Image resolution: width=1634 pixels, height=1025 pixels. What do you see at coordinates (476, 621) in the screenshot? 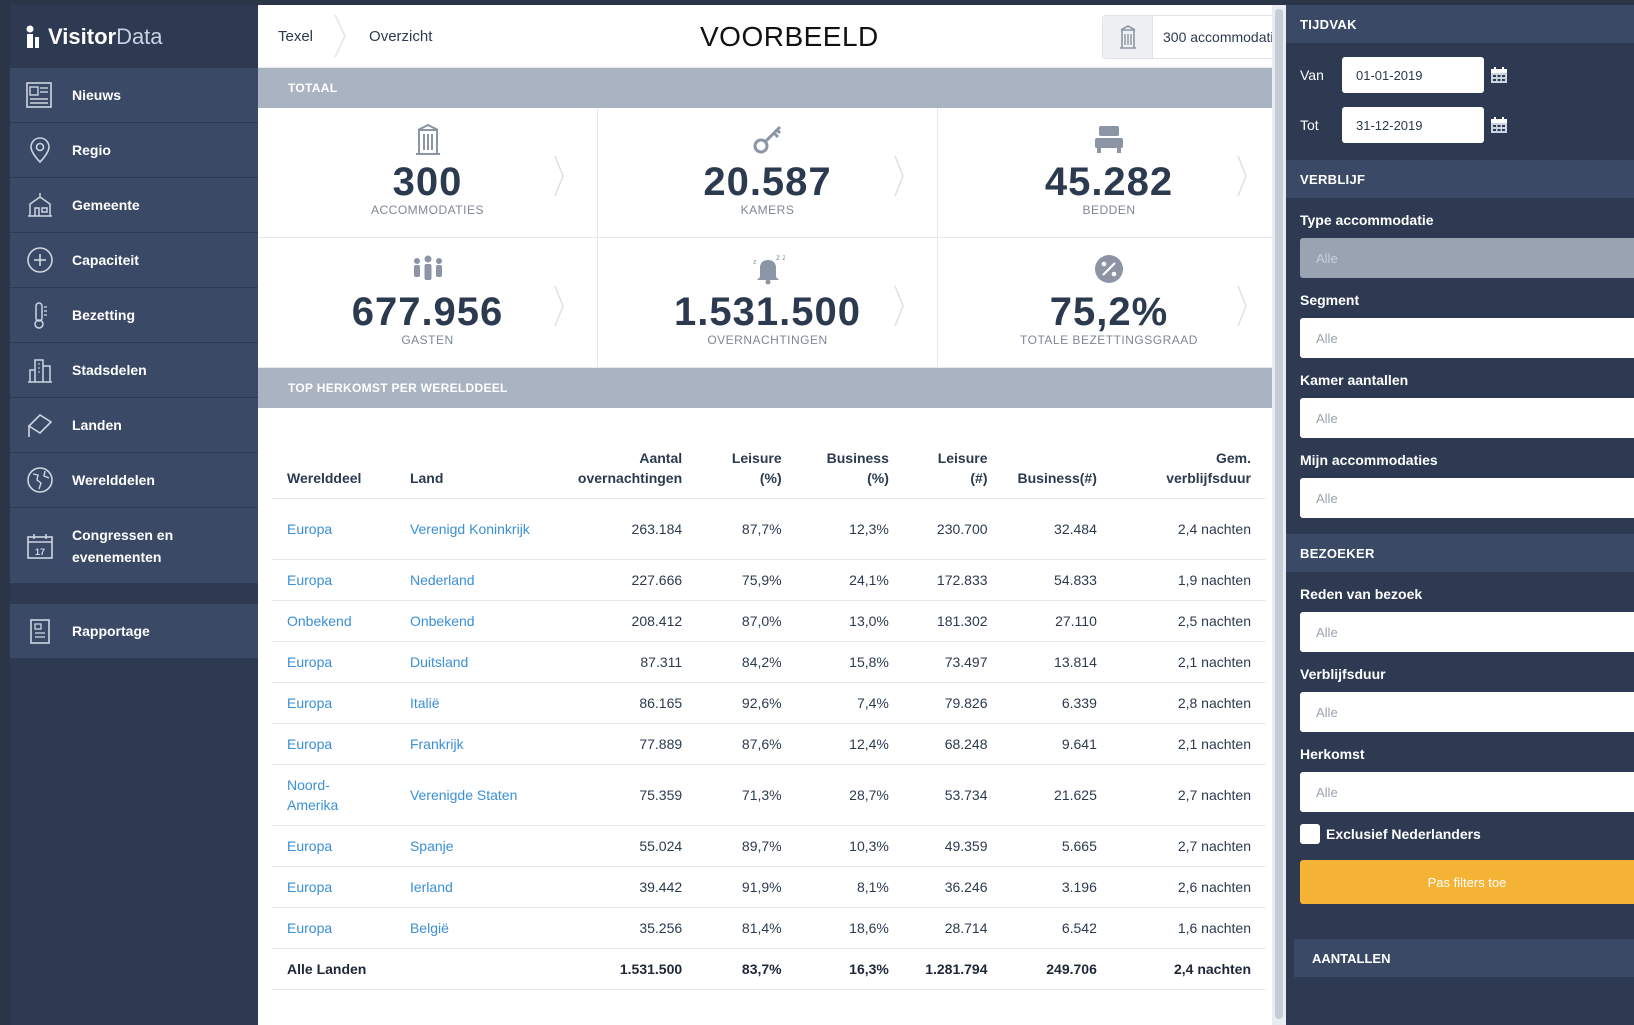
I see `cell-land: Onbekend` at bounding box center [476, 621].